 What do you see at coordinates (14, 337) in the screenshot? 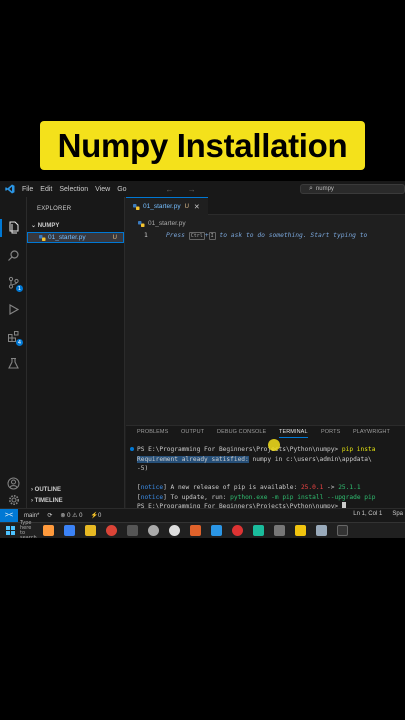
I see `extensions-icon: 4` at bounding box center [14, 337].